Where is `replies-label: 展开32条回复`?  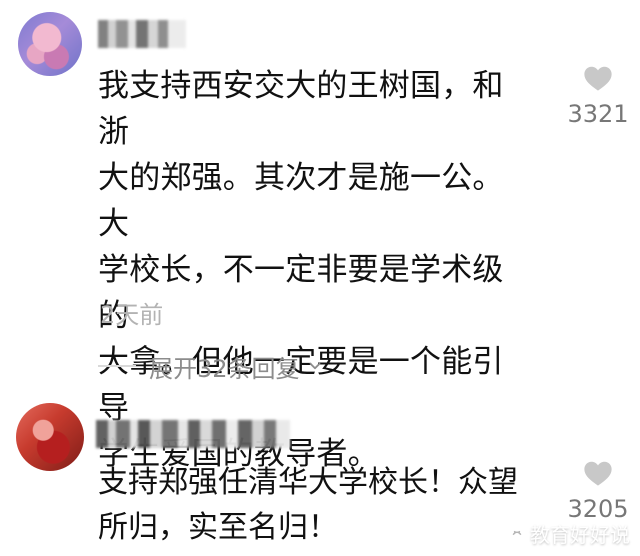
replies-label: 展开32条回复 is located at coordinates (224, 366).